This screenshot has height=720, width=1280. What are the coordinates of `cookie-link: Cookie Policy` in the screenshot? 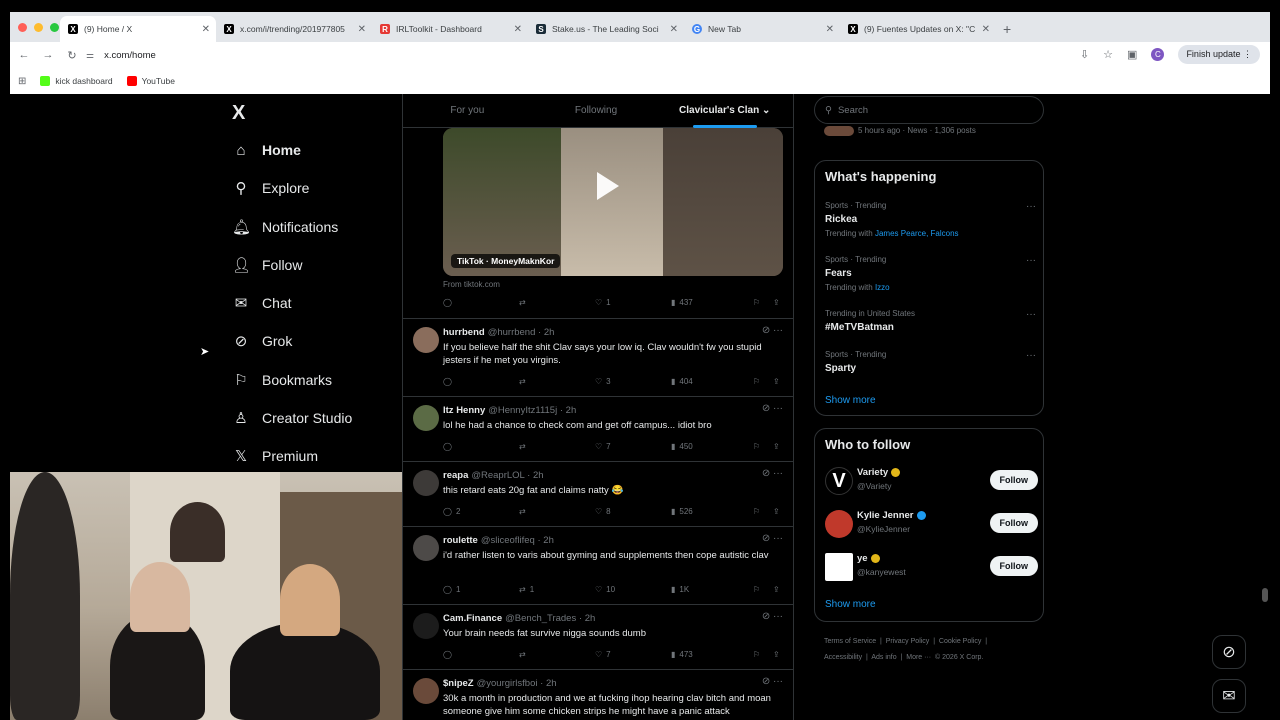 It's located at (960, 641).